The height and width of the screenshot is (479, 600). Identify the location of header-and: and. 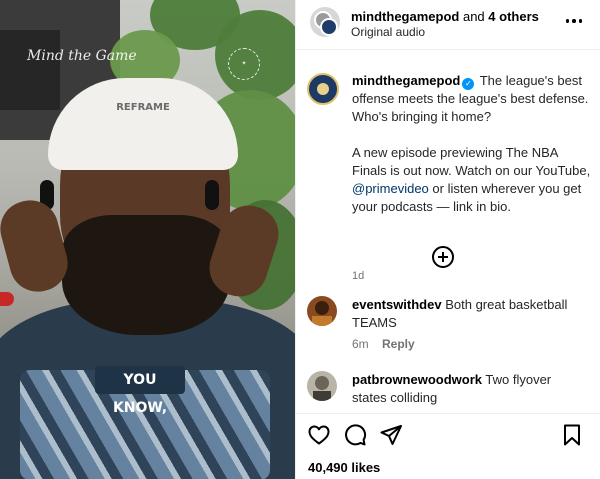
(473, 16).